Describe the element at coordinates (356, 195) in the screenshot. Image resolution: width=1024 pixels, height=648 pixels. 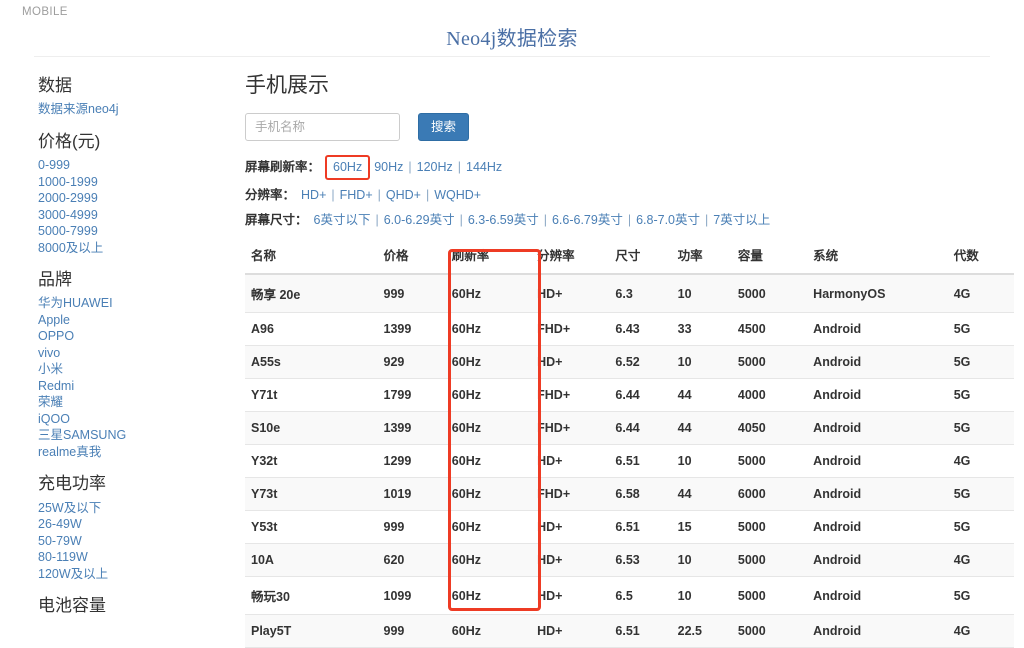
I see `filter-option-fhd-plus: FHD+` at that location.